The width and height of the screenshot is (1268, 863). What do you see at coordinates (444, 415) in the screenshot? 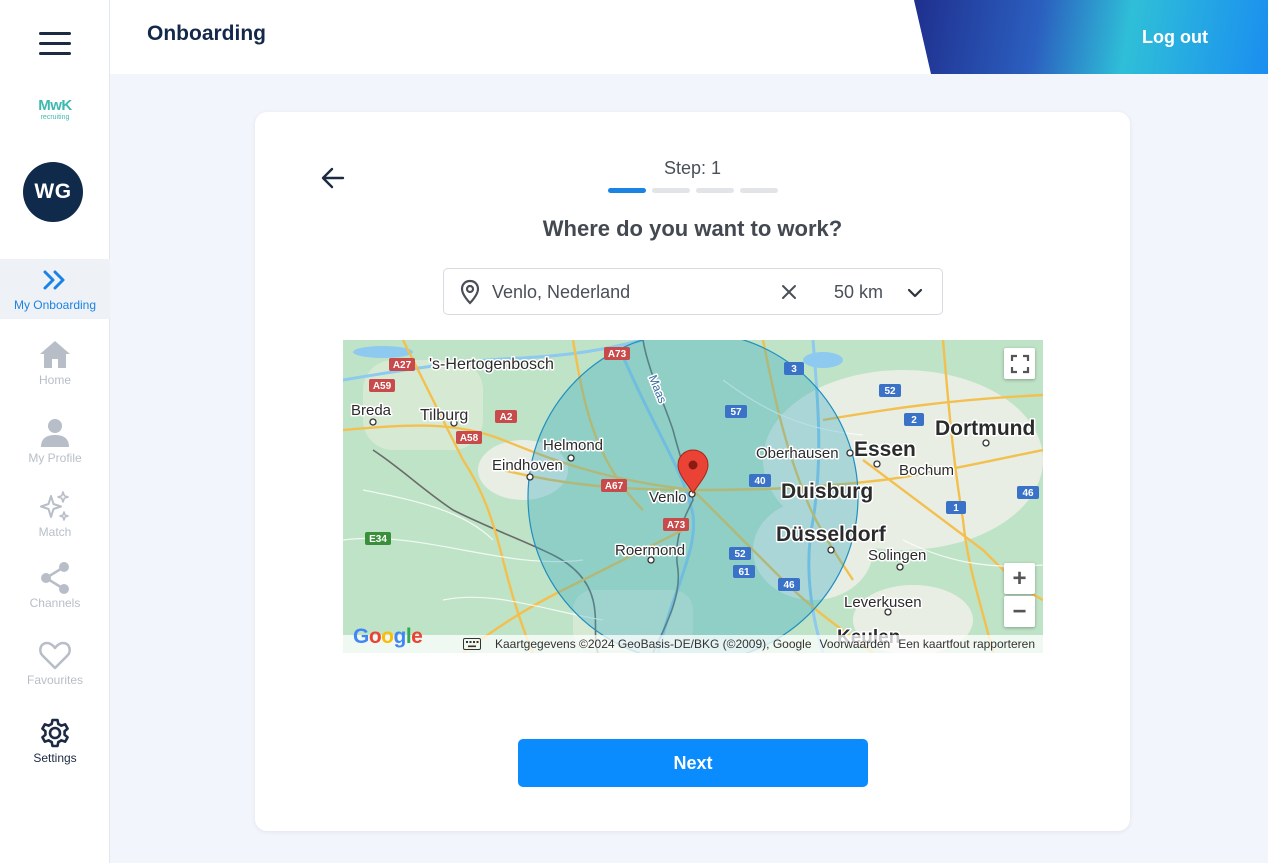
I see `map-label-city: Tilburg` at bounding box center [444, 415].